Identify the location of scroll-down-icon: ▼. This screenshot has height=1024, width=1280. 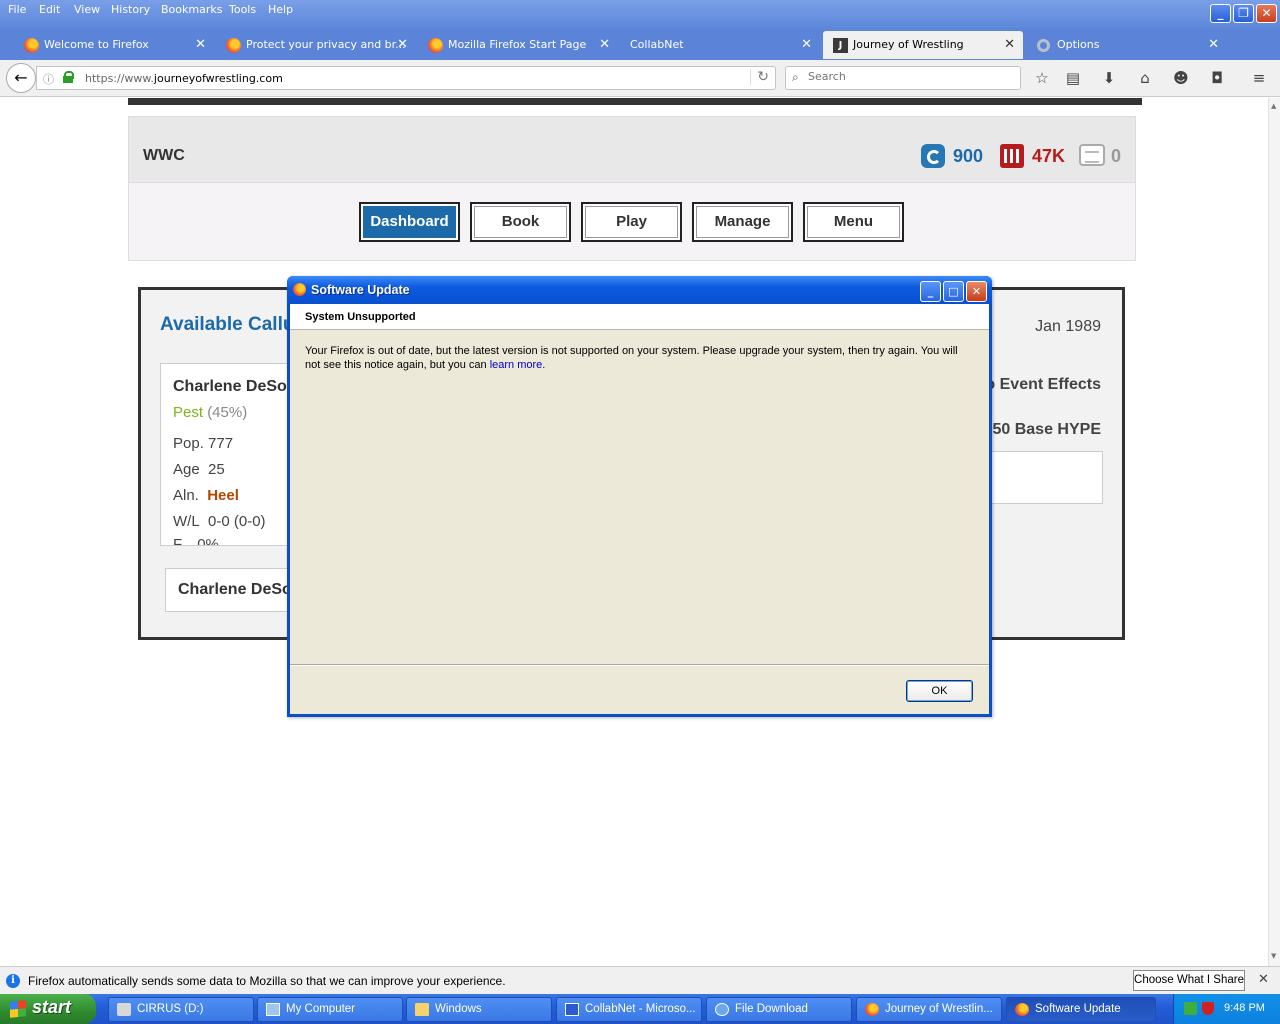
(1273, 956).